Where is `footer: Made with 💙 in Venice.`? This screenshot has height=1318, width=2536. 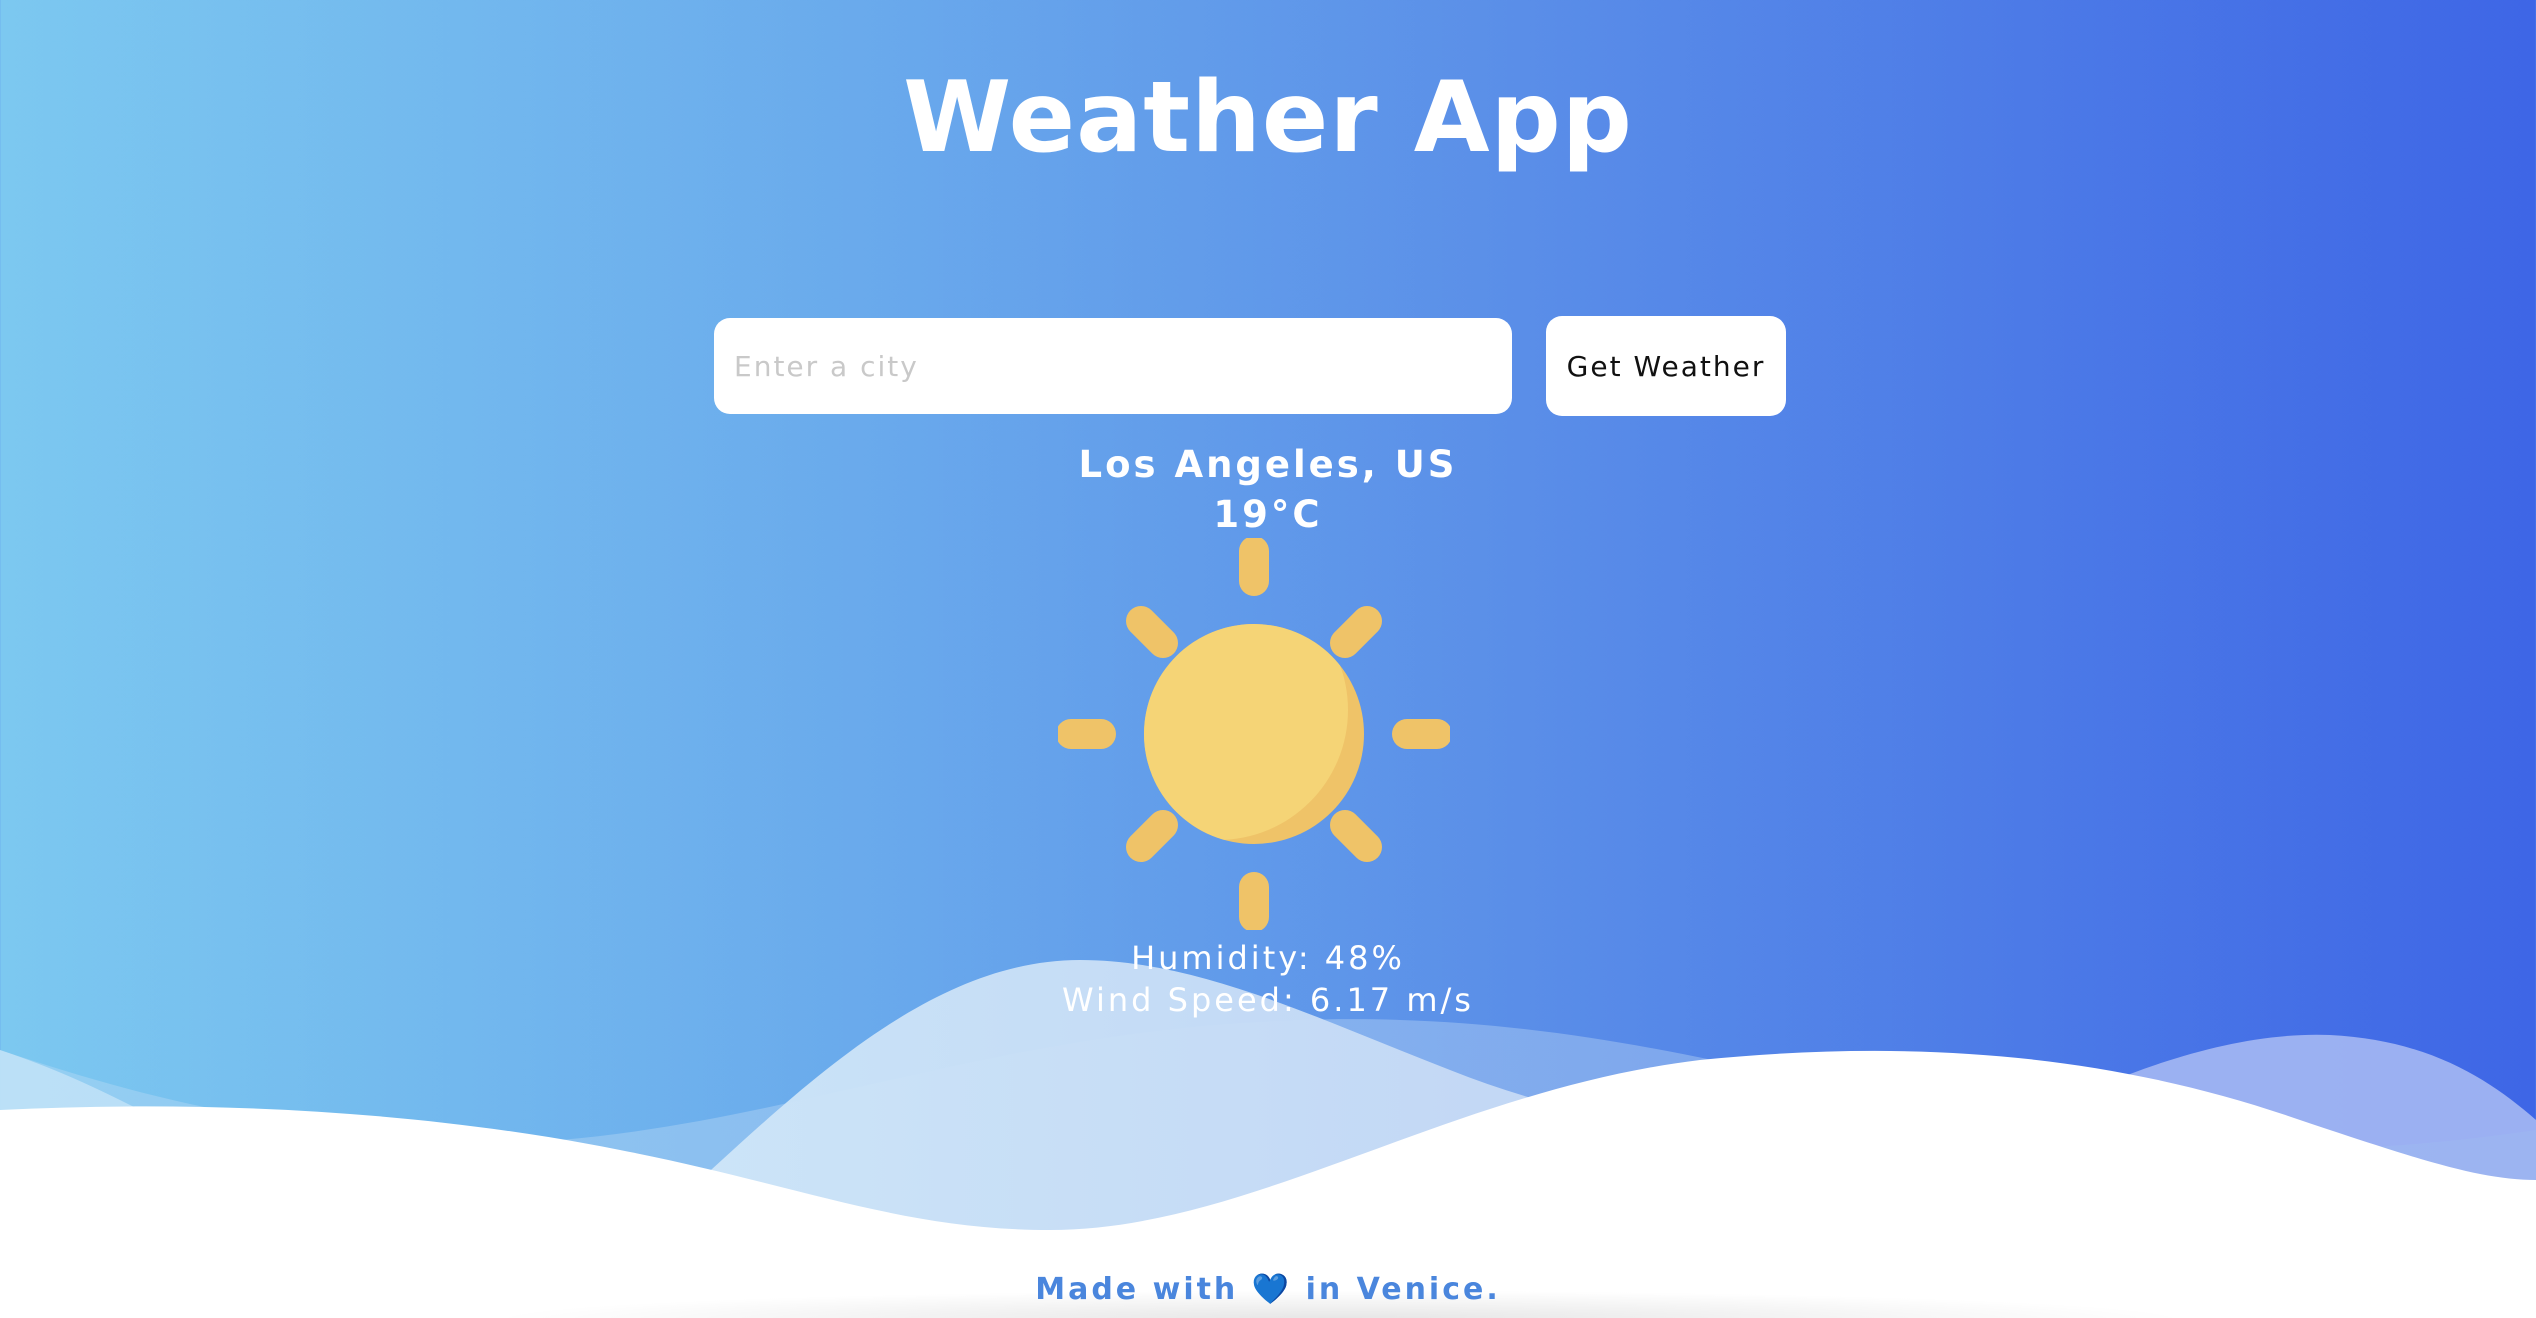
footer: Made with 💙 in Venice. is located at coordinates (1268, 1290).